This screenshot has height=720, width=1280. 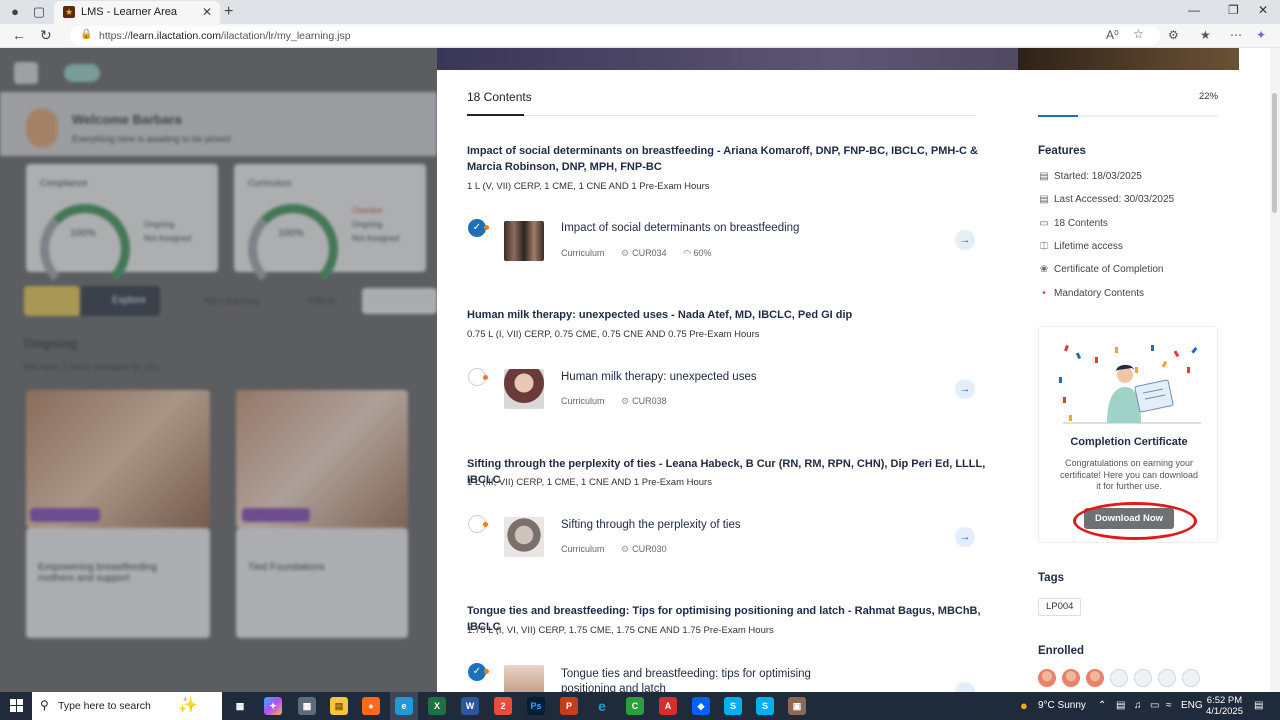 What do you see at coordinates (1274, 153) in the screenshot?
I see `scrollbar-thumb` at bounding box center [1274, 153].